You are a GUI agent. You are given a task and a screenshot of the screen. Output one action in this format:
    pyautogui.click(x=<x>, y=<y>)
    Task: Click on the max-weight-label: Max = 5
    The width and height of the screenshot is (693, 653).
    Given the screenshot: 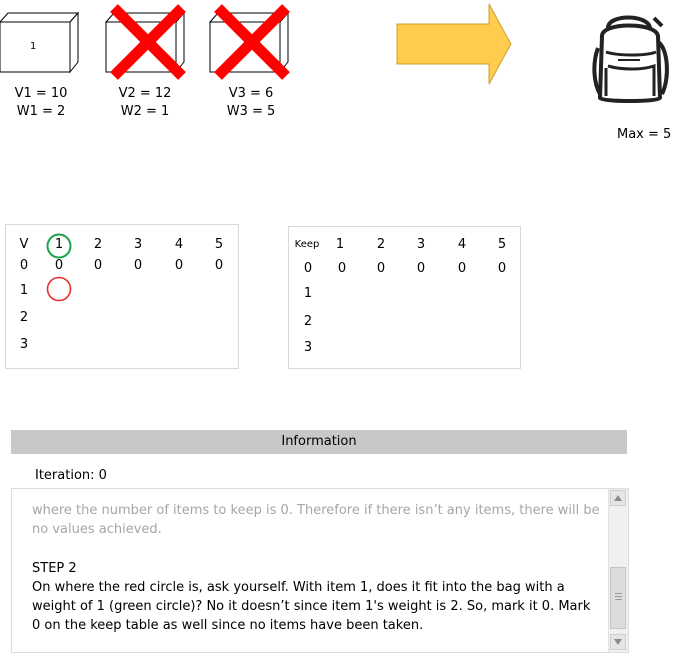 What is the action you would take?
    pyautogui.click(x=644, y=134)
    